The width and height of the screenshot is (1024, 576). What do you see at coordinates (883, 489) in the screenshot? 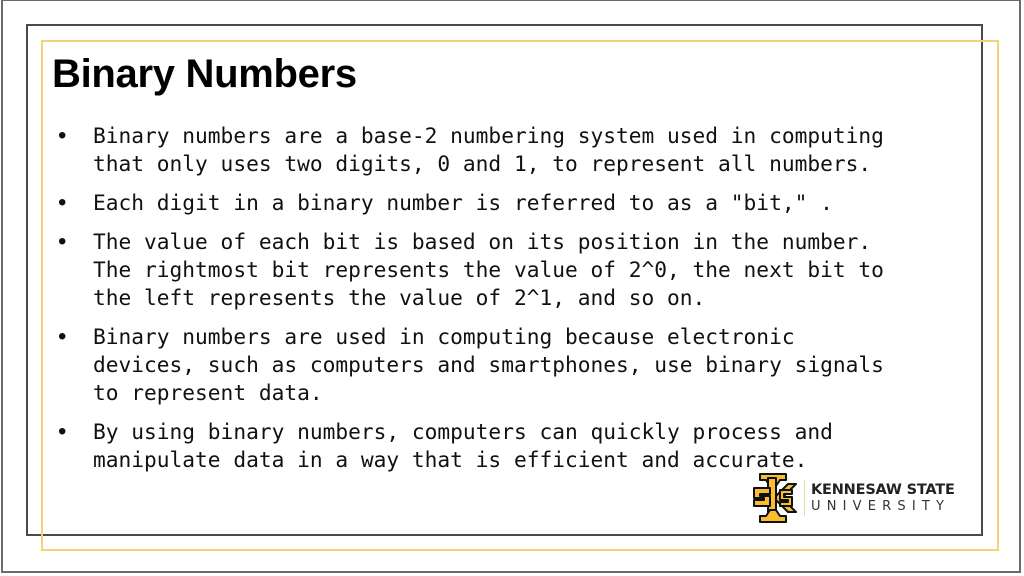
I see `logo-name-line1: KENNESAW STATE` at bounding box center [883, 489].